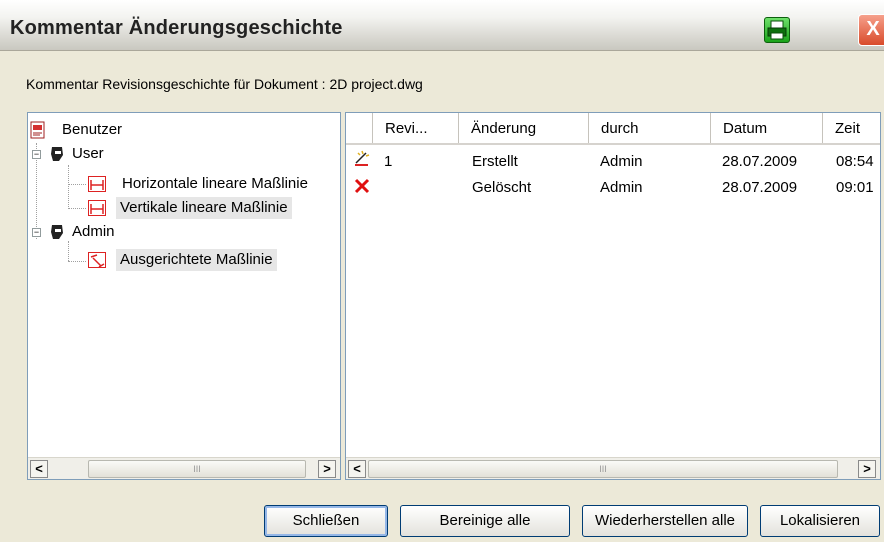 Image resolution: width=884 pixels, height=542 pixels. Describe the element at coordinates (442, 25) in the screenshot. I see `title-bar: Kommentar Änderungsgeschichte X` at that location.